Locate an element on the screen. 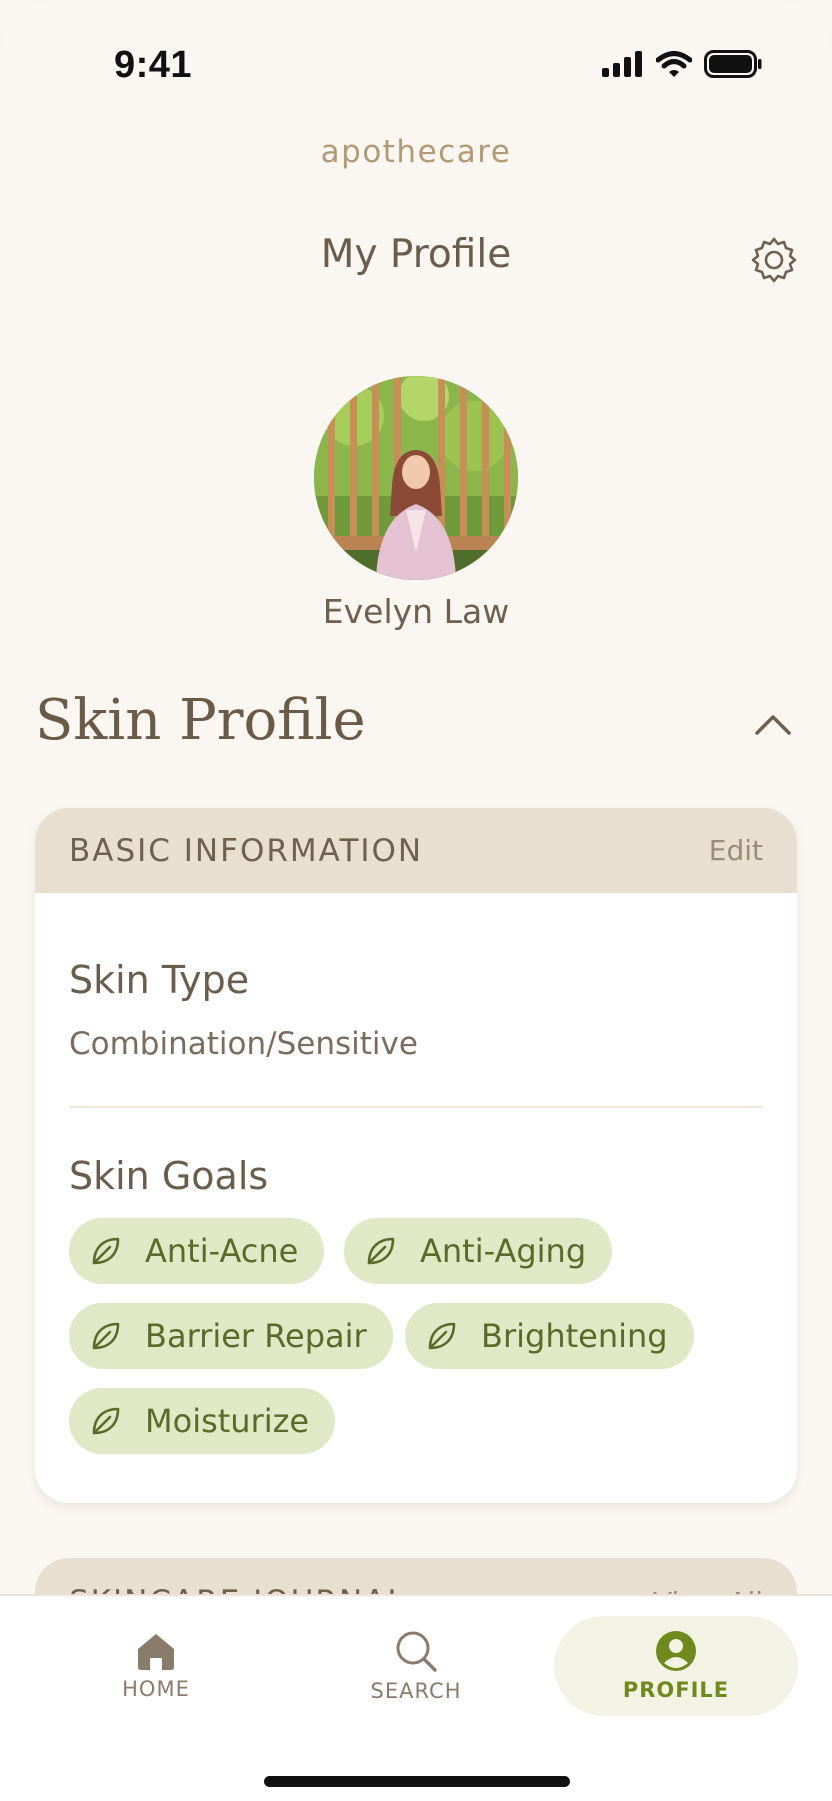  chevron-up-icon is located at coordinates (773, 724).